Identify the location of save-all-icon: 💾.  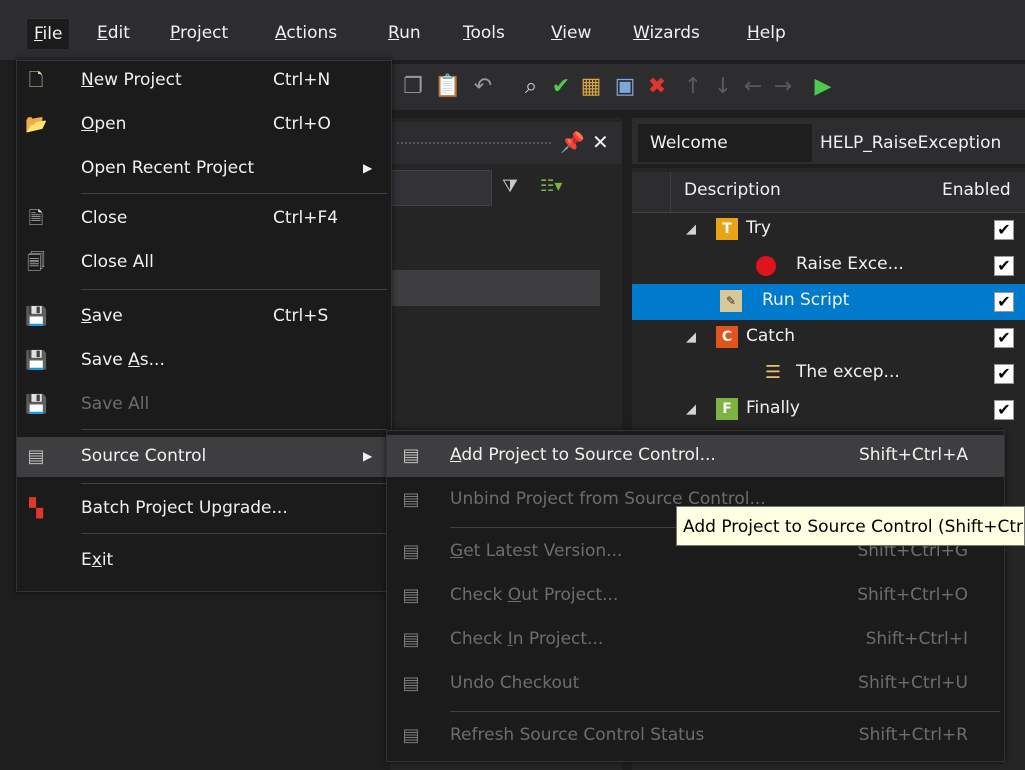
(36, 404).